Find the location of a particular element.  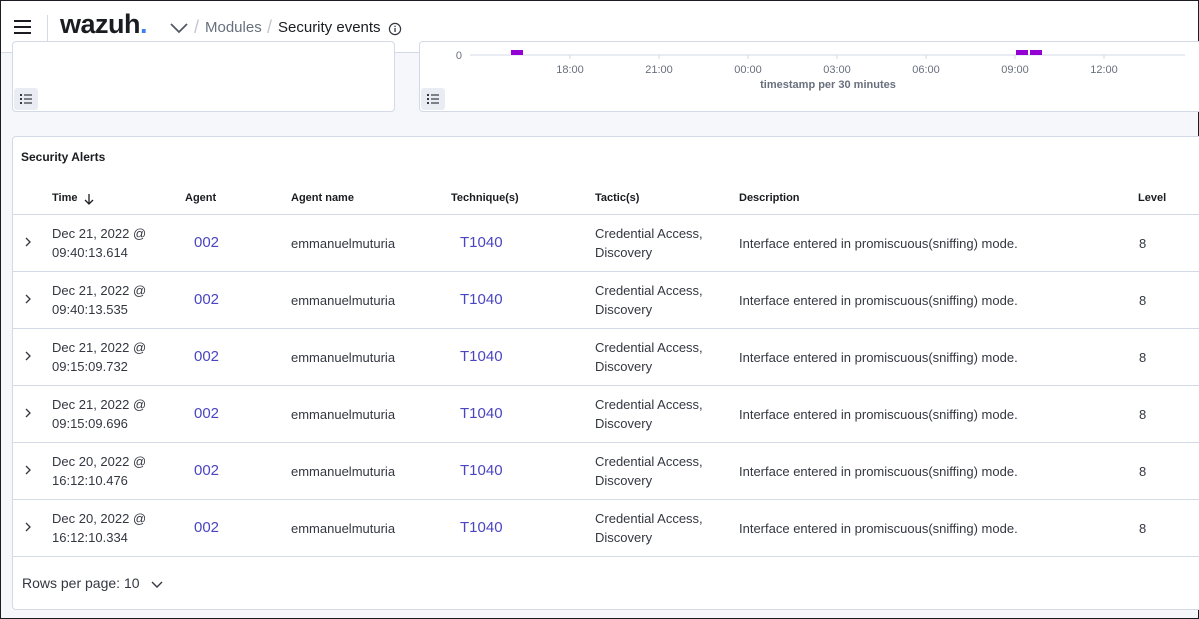

breadcrumb-security-events: Security events is located at coordinates (329, 27).